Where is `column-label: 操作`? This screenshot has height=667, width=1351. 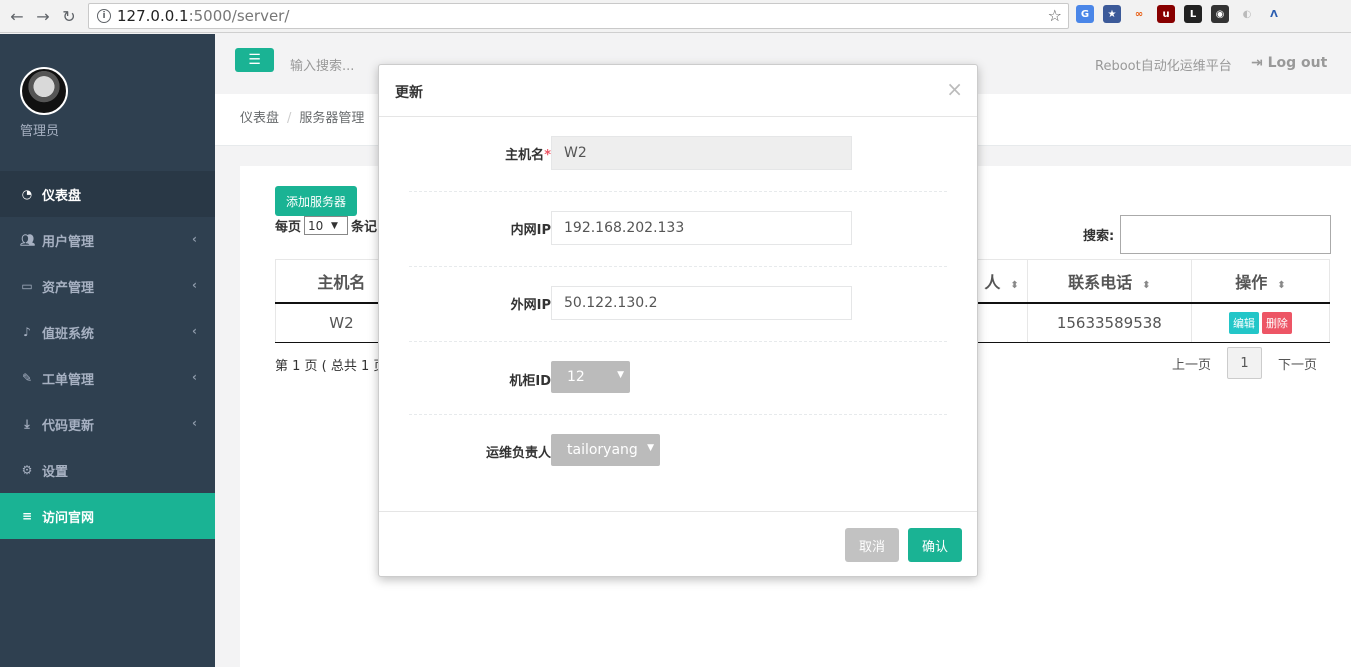
column-label: 操作 is located at coordinates (1251, 282).